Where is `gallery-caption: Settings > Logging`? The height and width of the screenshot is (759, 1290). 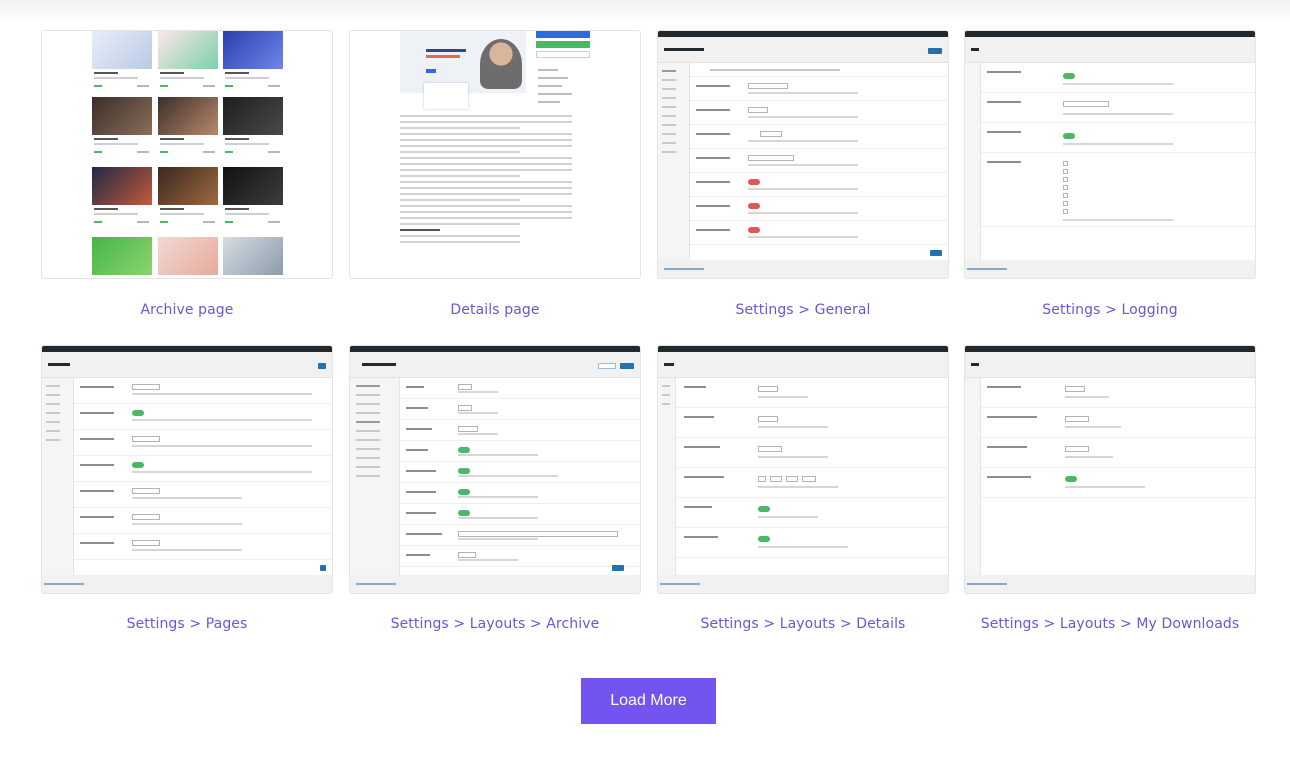
gallery-caption: Settings > Logging is located at coordinates (1110, 310).